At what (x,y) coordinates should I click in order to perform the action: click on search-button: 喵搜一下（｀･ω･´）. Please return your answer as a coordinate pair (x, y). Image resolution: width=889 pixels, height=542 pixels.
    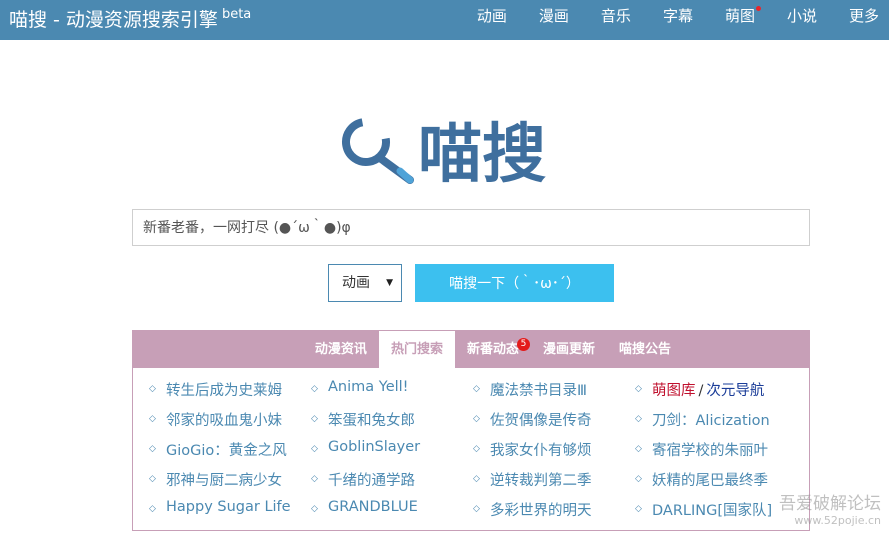
    Looking at the image, I should click on (514, 283).